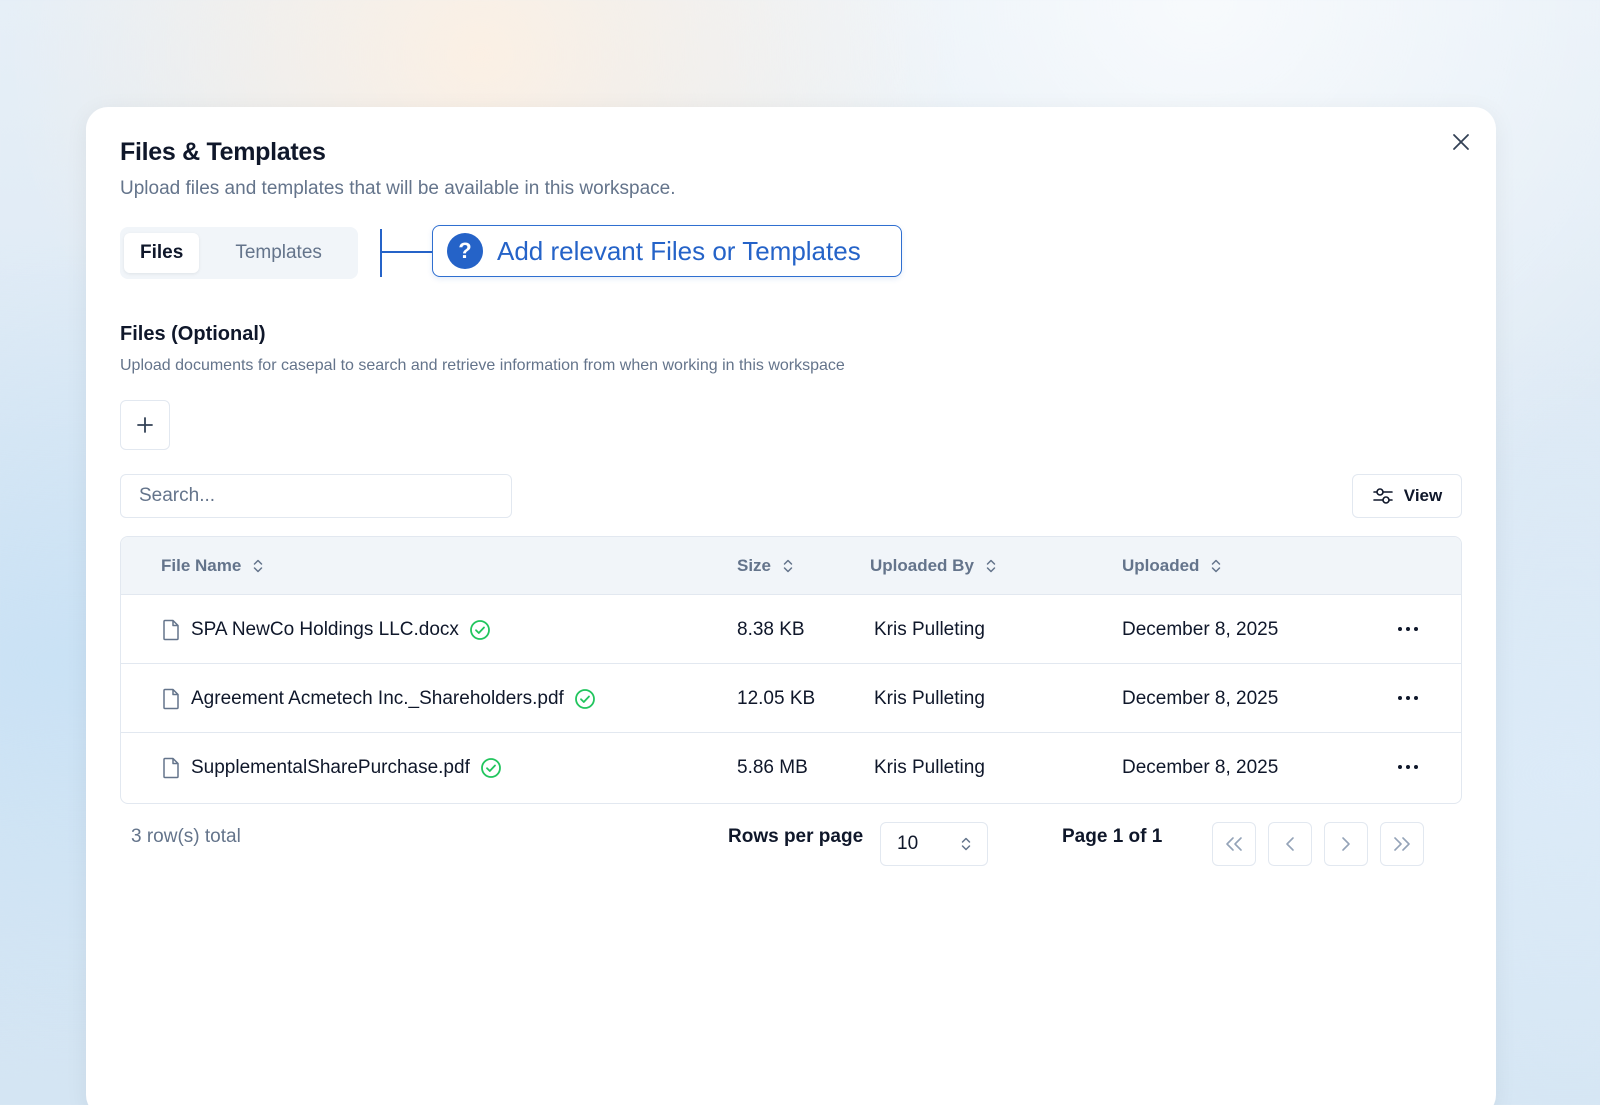  I want to click on file-name-cell: SPA NewCo Holdings LLC.docx, so click(326, 629).